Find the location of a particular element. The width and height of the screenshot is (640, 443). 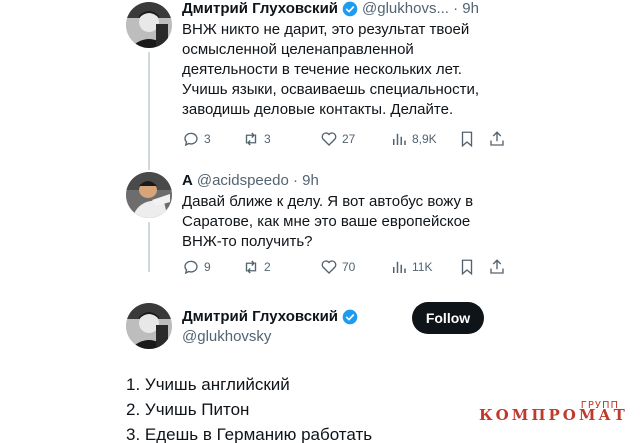

tweet-text-line: 2. Учишь Питон is located at coordinates (188, 409).